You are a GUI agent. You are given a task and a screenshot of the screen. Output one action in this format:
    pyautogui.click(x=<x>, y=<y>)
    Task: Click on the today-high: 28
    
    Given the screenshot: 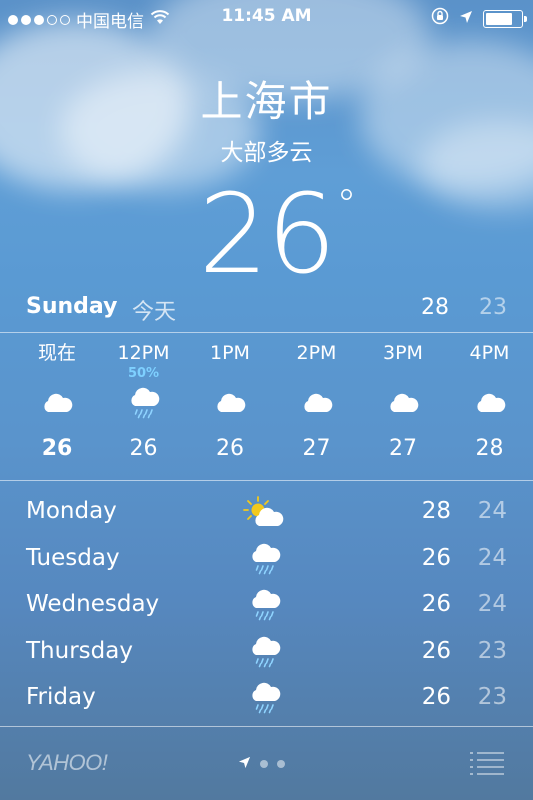 What is the action you would take?
    pyautogui.click(x=435, y=307)
    